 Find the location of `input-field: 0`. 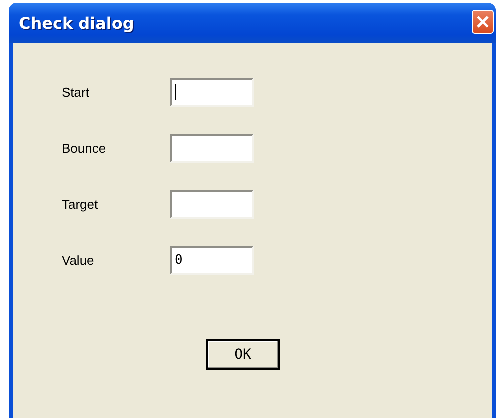

input-field: 0 is located at coordinates (212, 260).